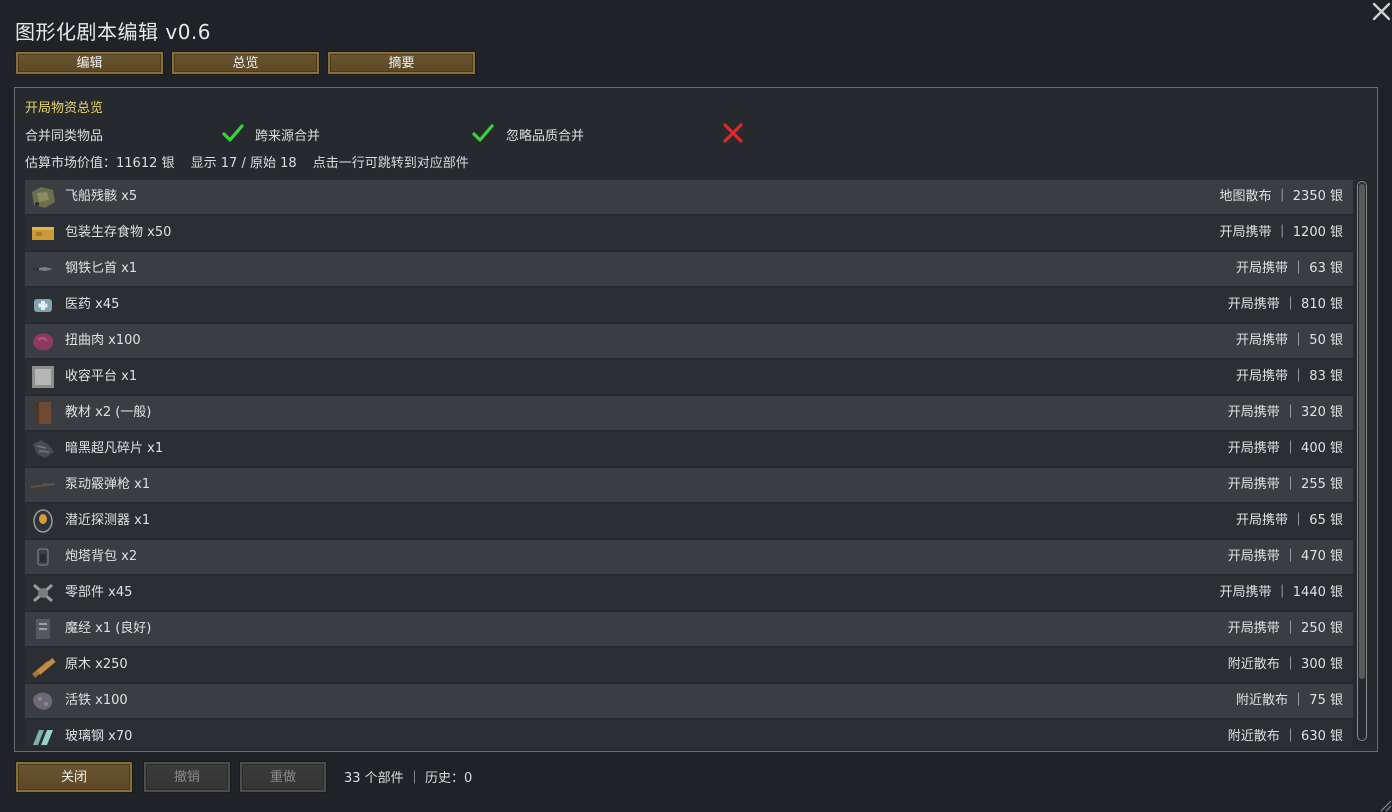 The image size is (1392, 812). I want to click on wood-log-icon, so click(44, 668).